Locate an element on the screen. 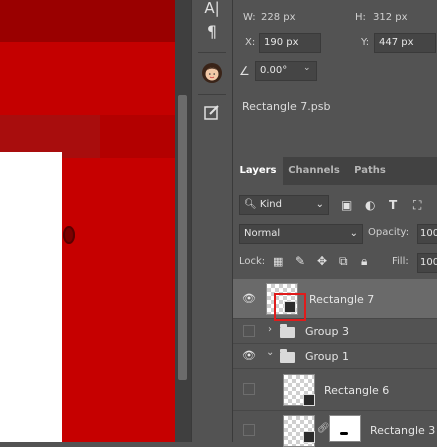  canvas-white-rectangle is located at coordinates (31, 297).